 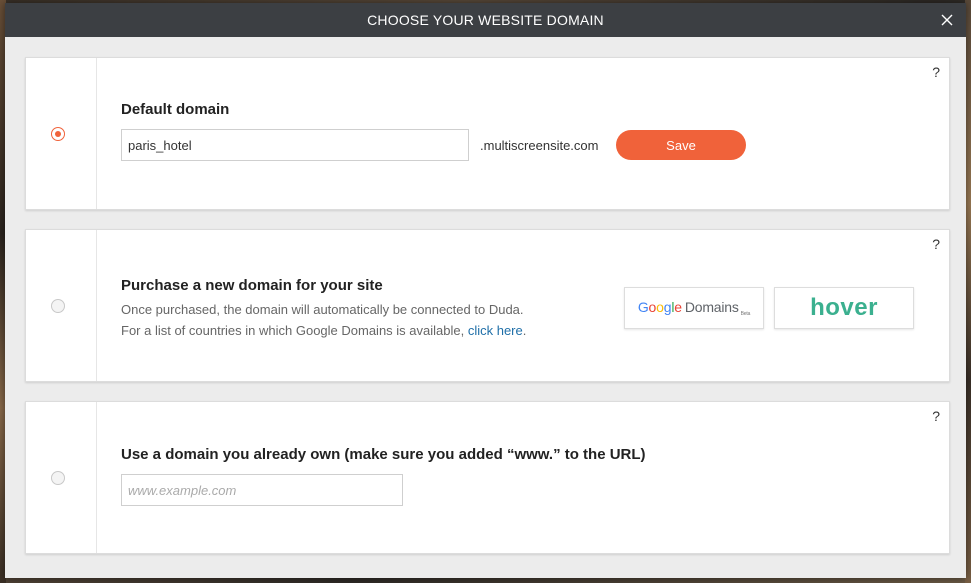 I want to click on own-domain-radio, so click(x=58, y=478).